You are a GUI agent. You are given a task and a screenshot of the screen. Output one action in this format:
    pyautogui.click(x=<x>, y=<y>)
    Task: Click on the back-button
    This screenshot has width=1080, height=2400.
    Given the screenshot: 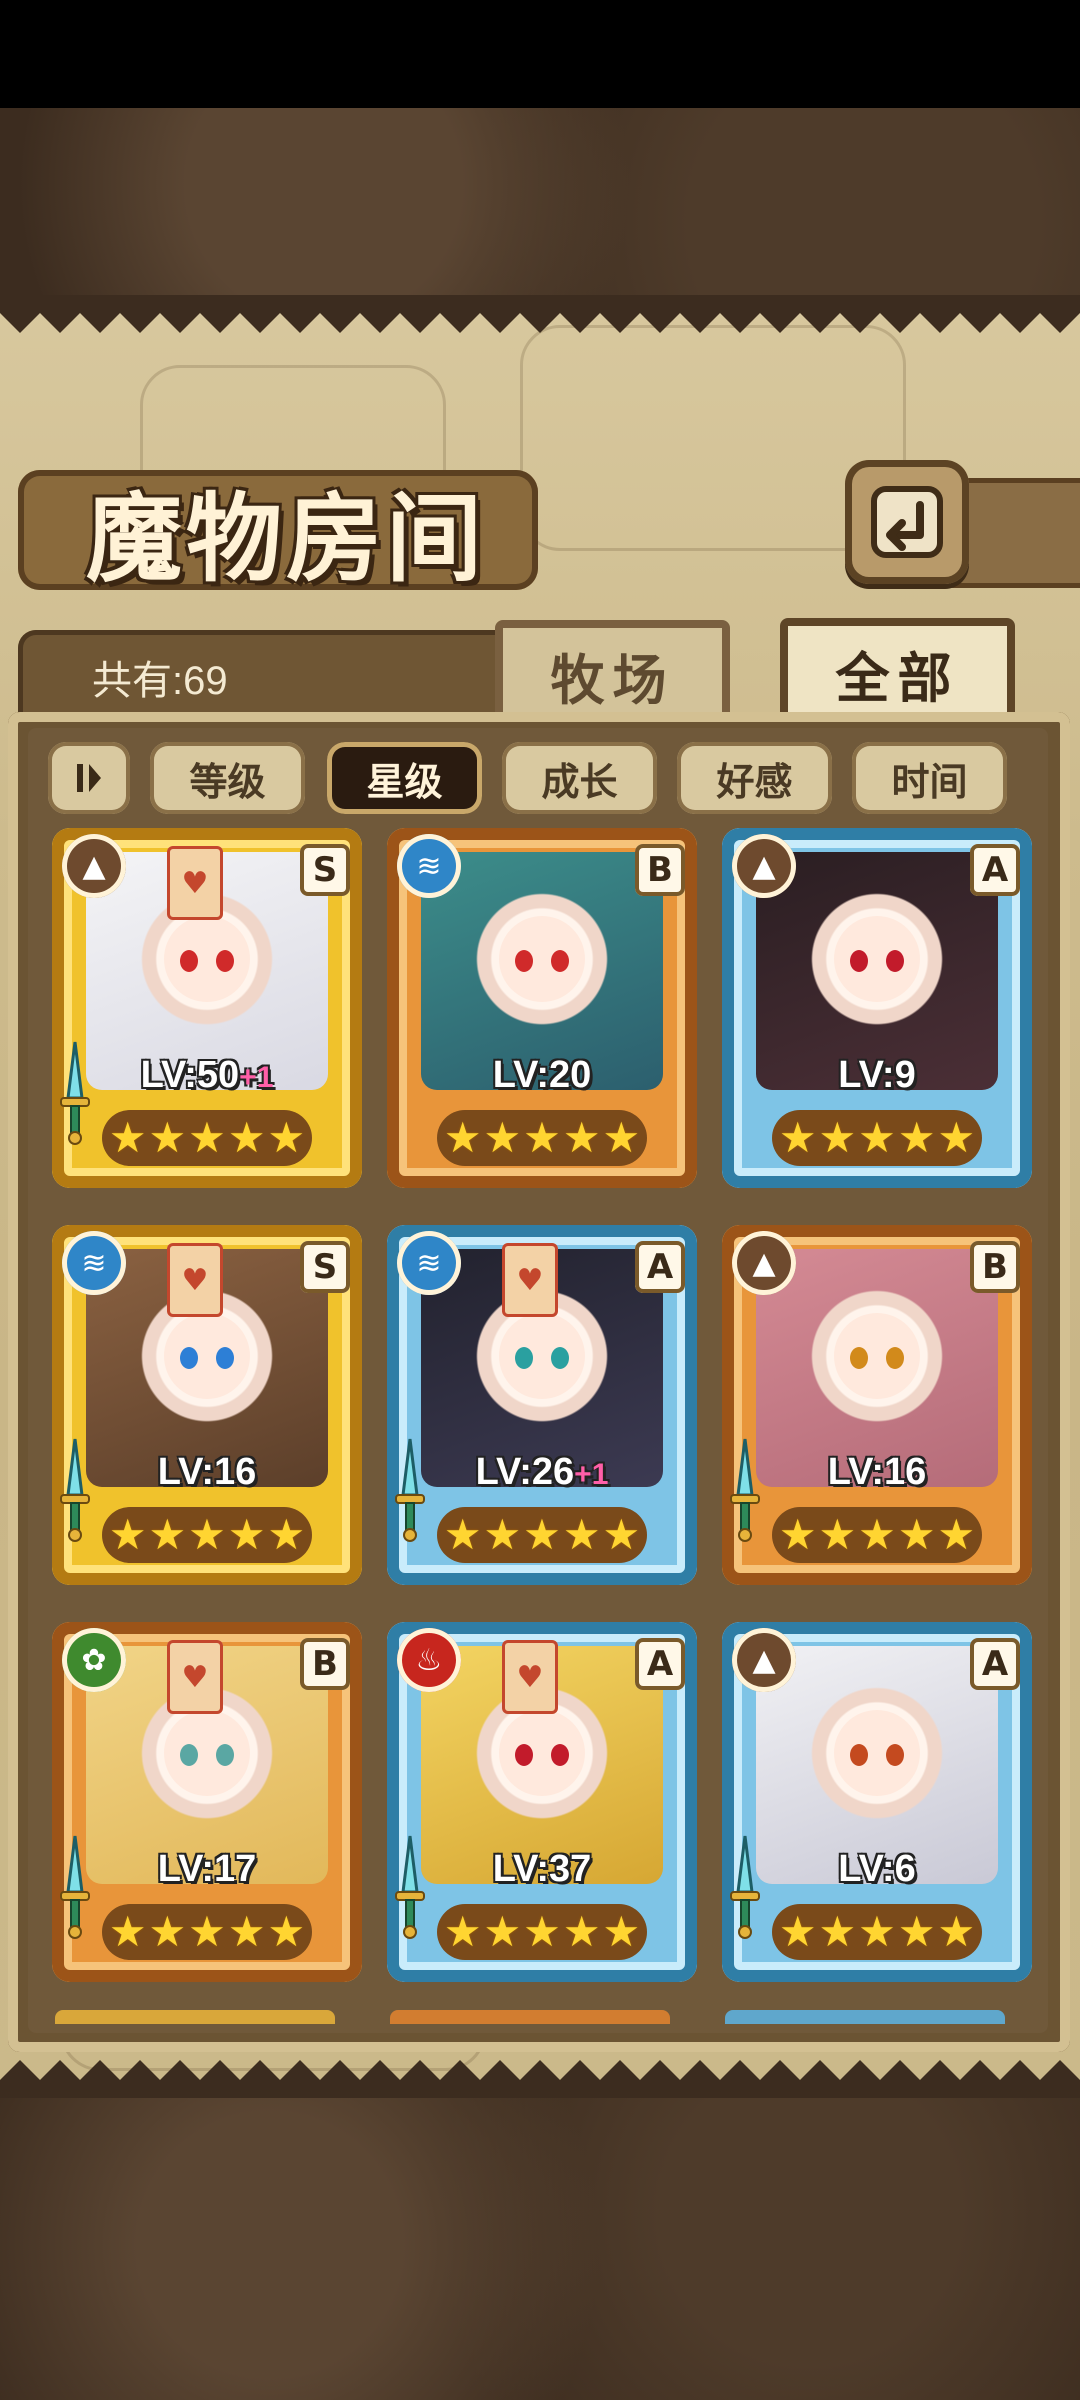 What is the action you would take?
    pyautogui.click(x=907, y=522)
    